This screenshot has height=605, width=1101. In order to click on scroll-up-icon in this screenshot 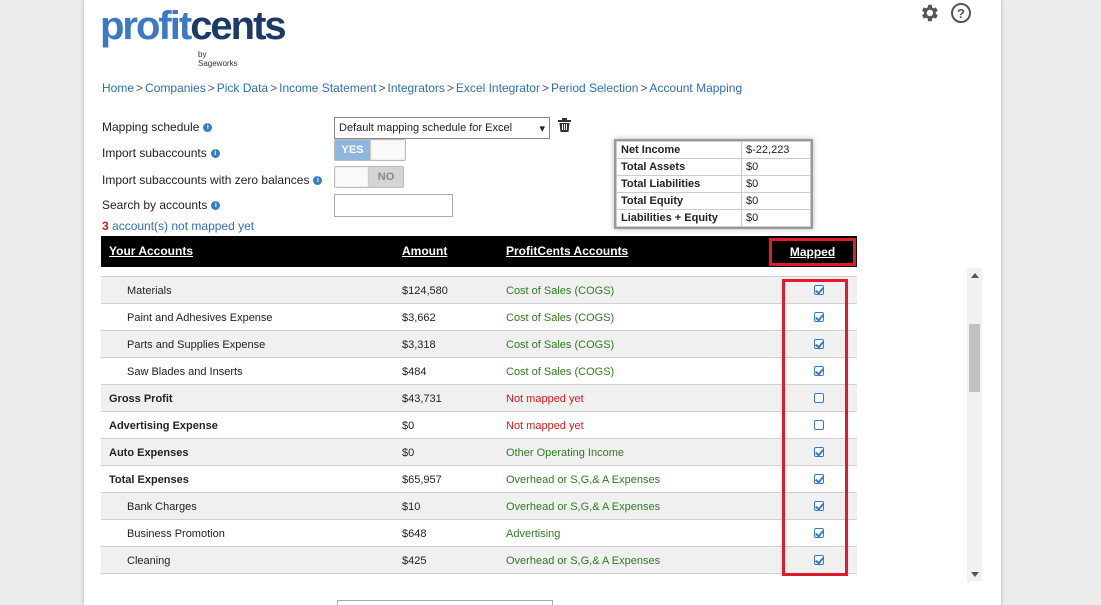, I will do `click(975, 275)`.